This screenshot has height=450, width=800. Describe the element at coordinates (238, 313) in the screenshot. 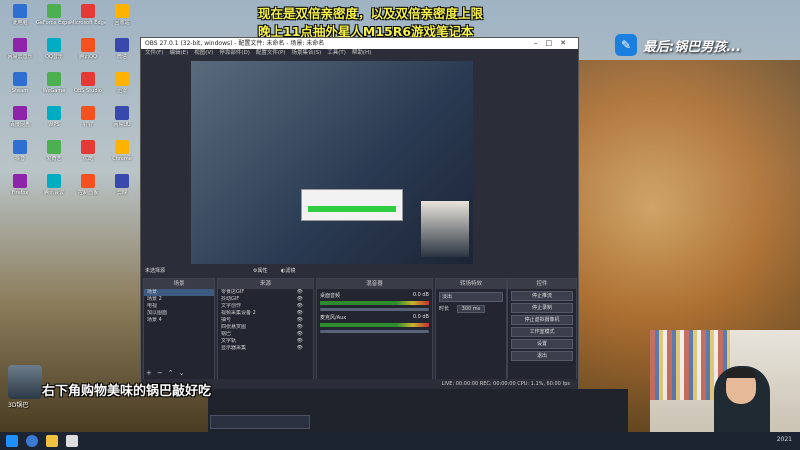

I see `source-label: 视频采集设备 2` at that location.